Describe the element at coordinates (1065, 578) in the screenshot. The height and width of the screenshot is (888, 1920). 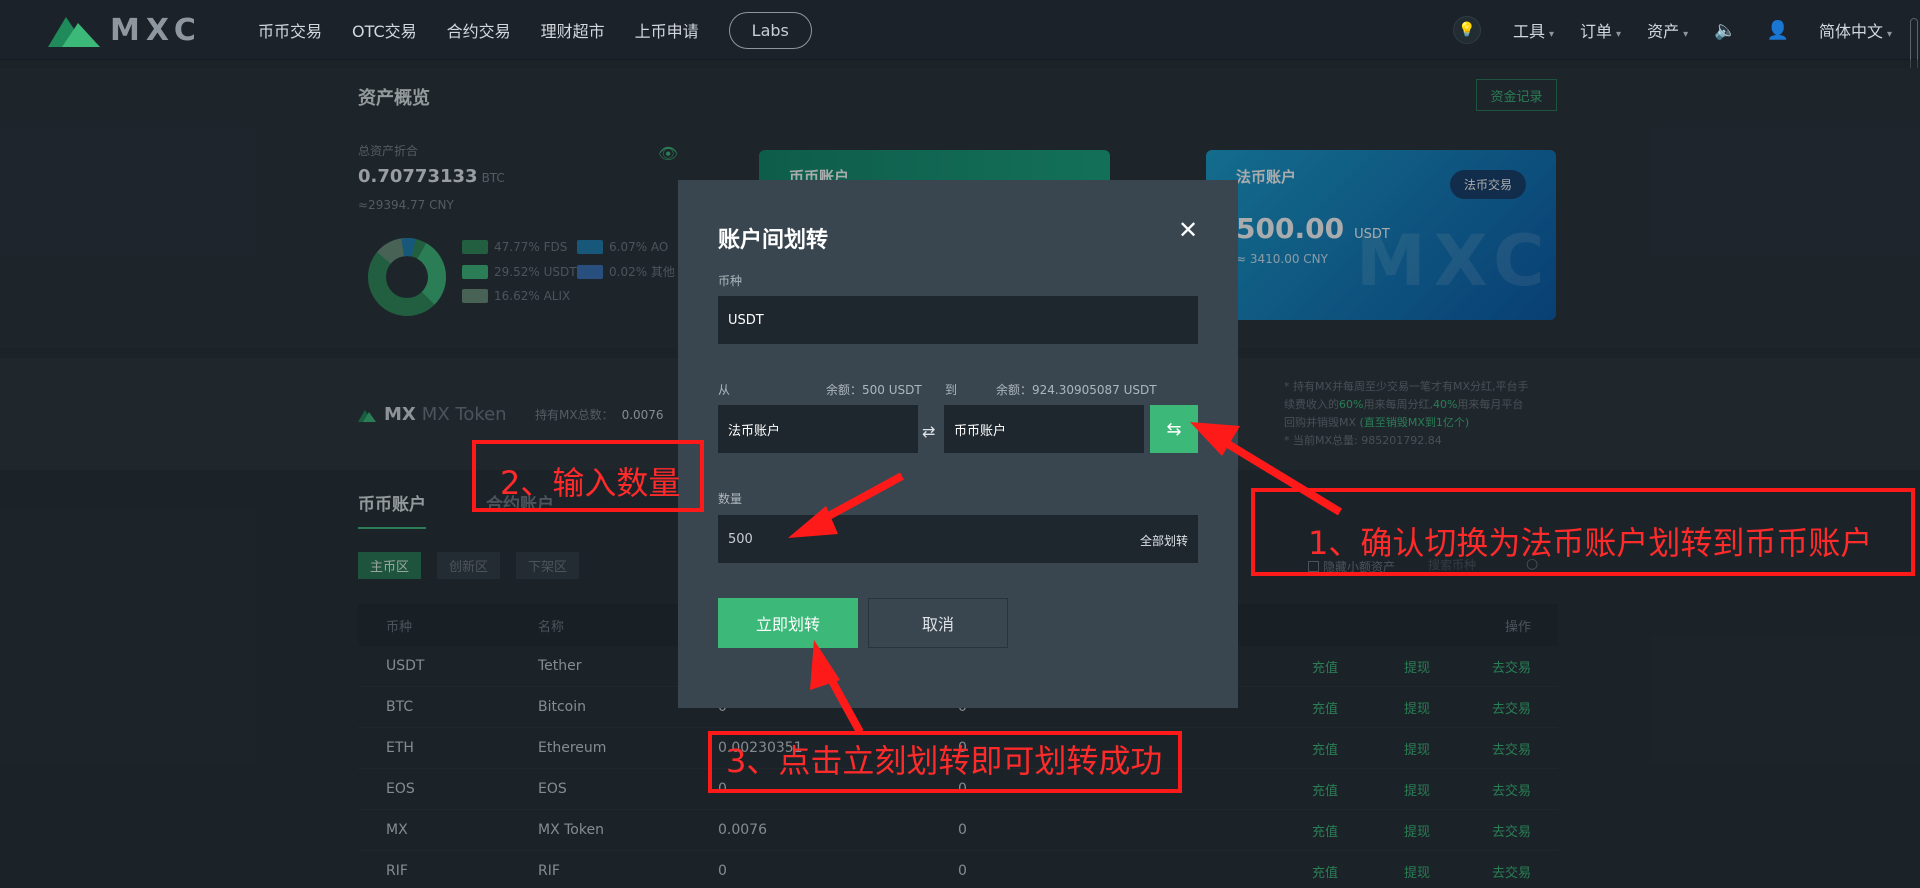
I see `annotation-arrows` at that location.